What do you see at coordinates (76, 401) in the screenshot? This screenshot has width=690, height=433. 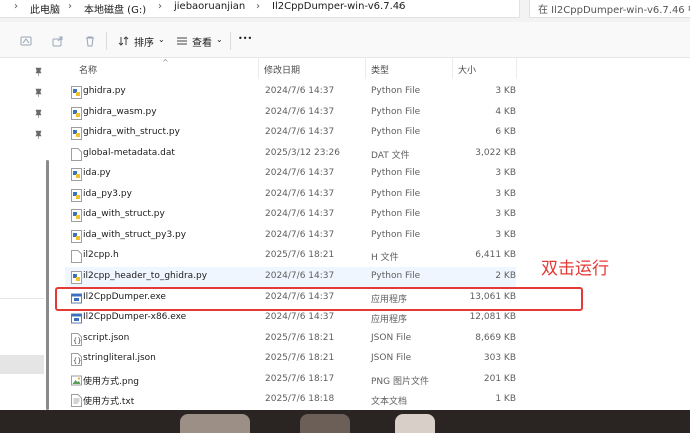 I see `text-file-icon` at bounding box center [76, 401].